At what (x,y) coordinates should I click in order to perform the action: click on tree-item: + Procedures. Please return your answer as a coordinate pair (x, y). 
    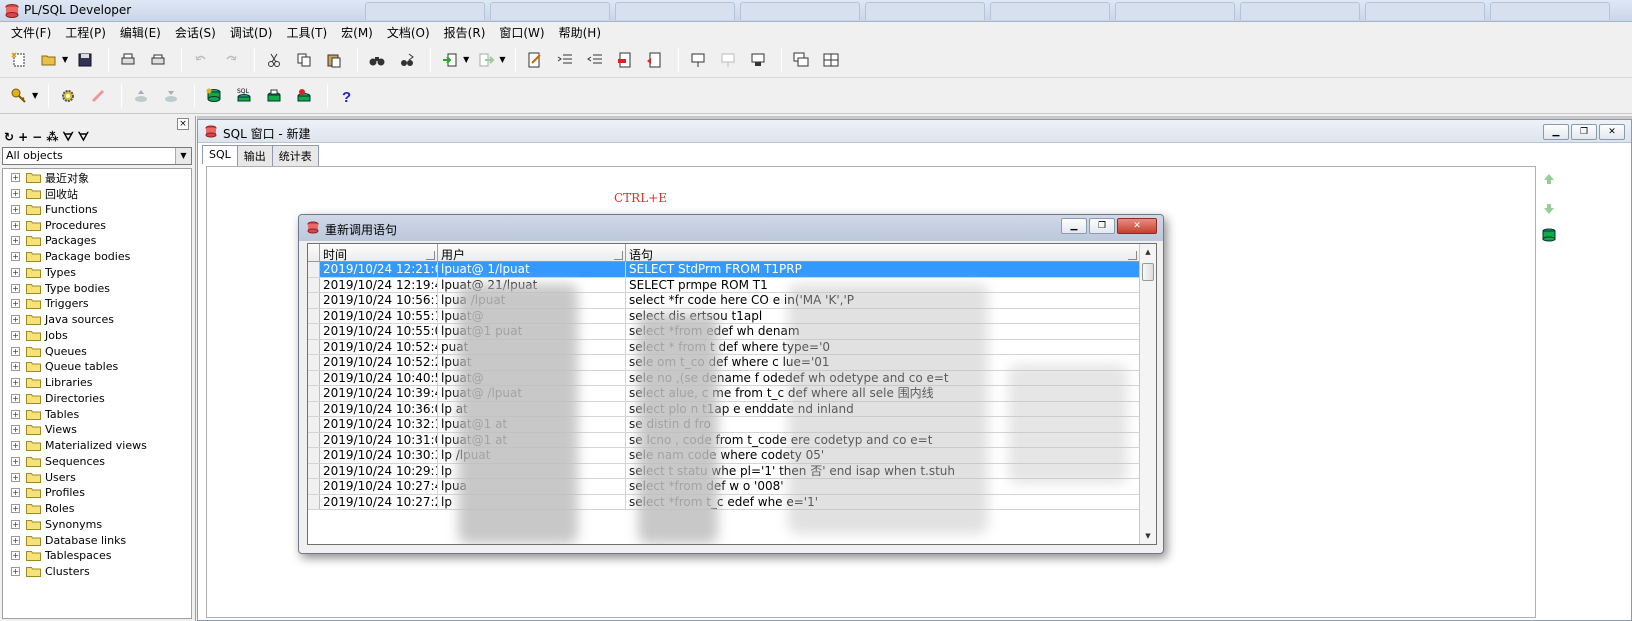
    Looking at the image, I should click on (97, 225).